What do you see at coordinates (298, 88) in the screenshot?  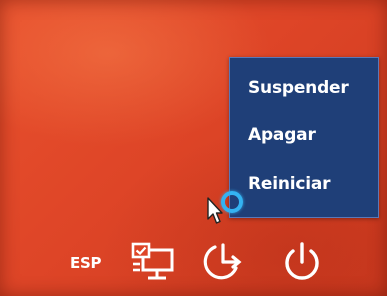 I see `menu-item-suspend: Suspender` at bounding box center [298, 88].